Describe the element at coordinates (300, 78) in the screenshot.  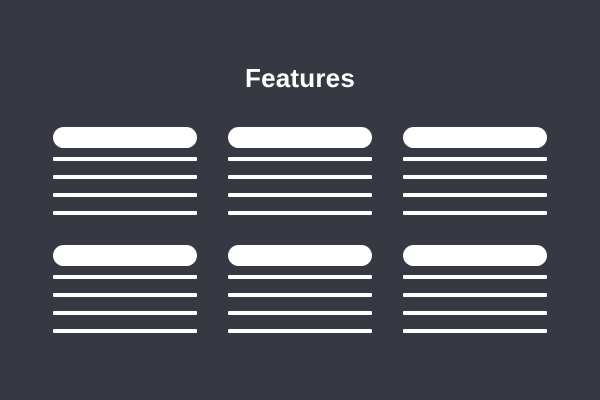
I see `page-title: Features` at that location.